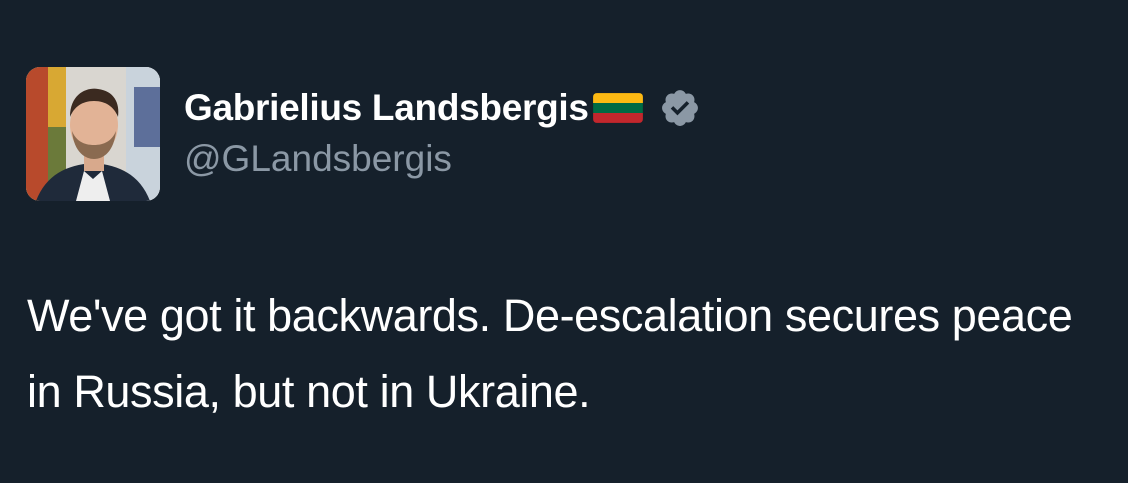  I want to click on avatar-photo, so click(93, 134).